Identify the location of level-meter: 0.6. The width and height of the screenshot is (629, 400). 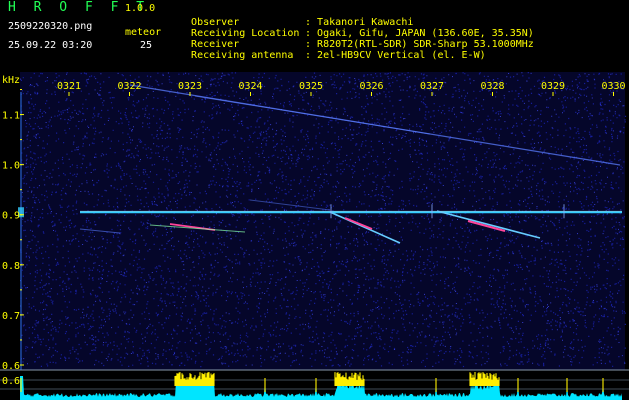
(314, 384).